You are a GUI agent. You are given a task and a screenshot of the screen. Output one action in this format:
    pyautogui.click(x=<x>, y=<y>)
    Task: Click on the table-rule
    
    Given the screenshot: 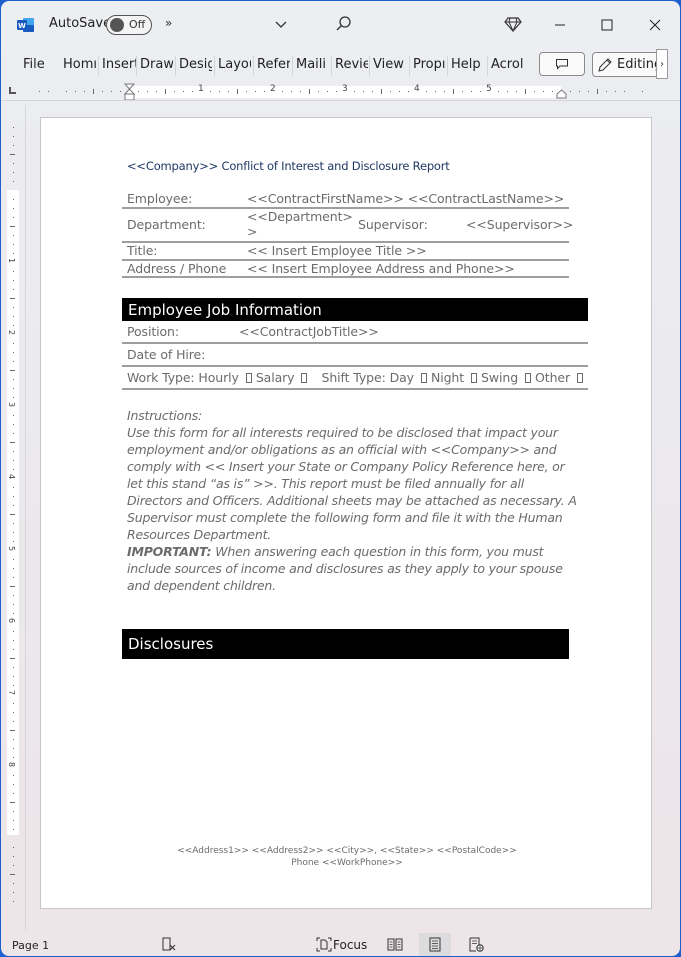 What is the action you would take?
    pyautogui.click(x=355, y=389)
    